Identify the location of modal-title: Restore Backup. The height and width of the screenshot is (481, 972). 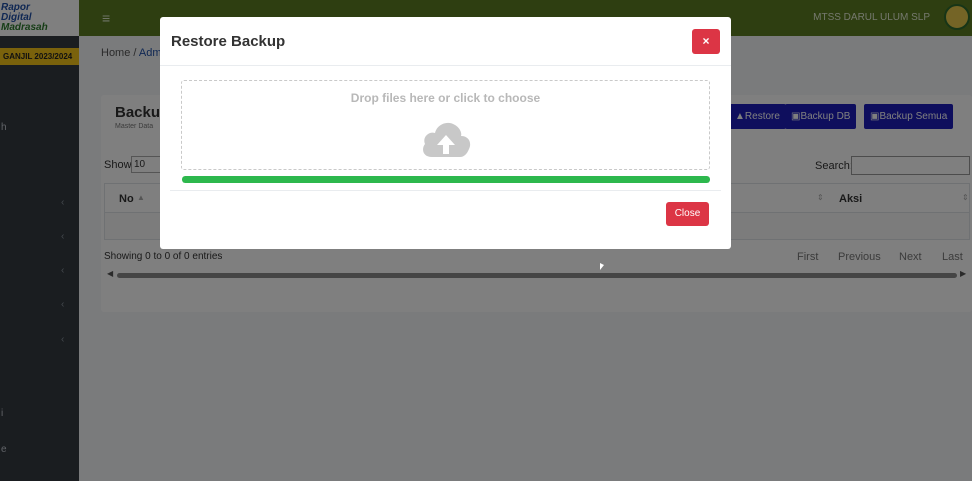
(228, 41).